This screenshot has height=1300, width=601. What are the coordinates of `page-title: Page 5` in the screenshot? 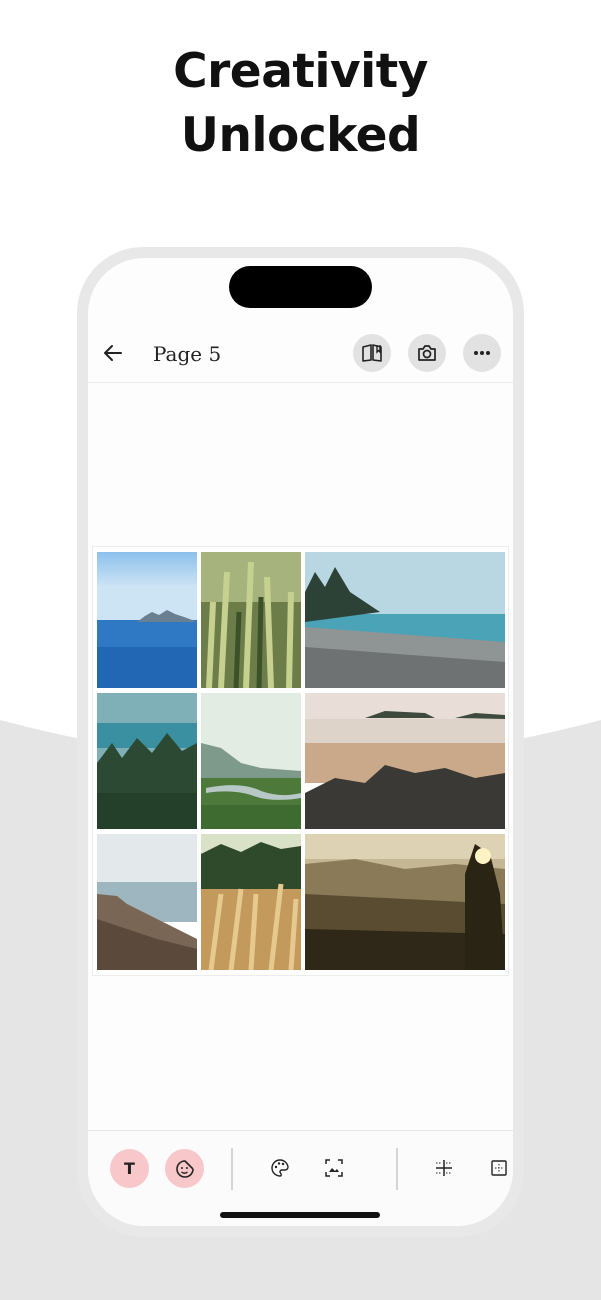 It's located at (187, 354).